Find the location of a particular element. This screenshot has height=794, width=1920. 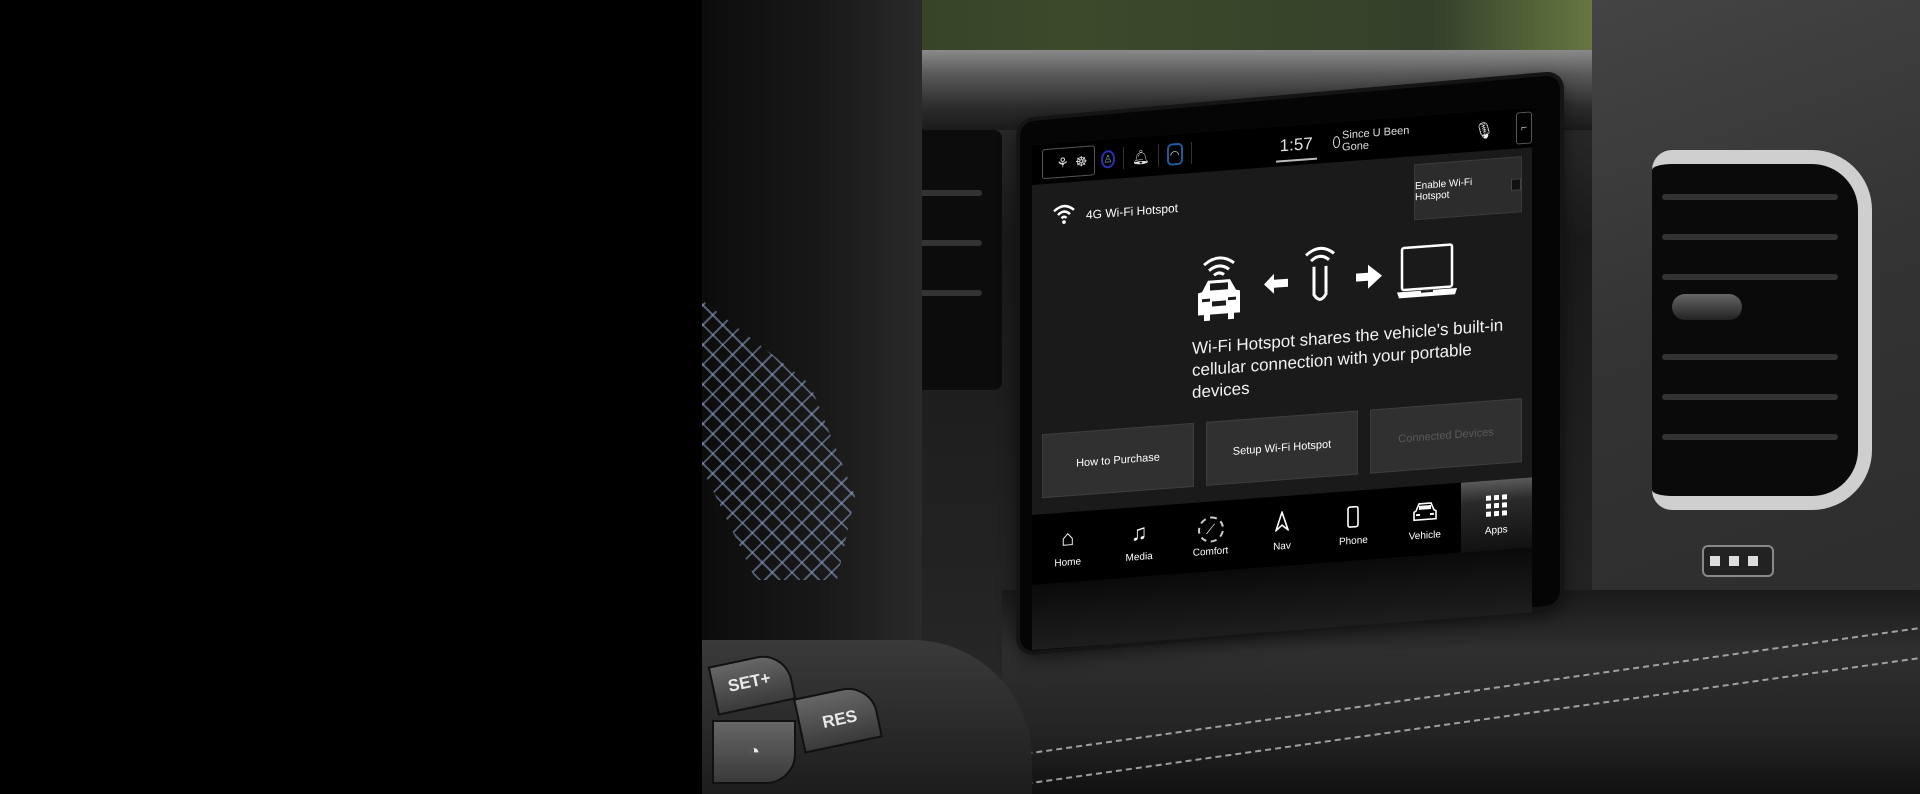

nav-home: ⌂ Home is located at coordinates (1067, 547).